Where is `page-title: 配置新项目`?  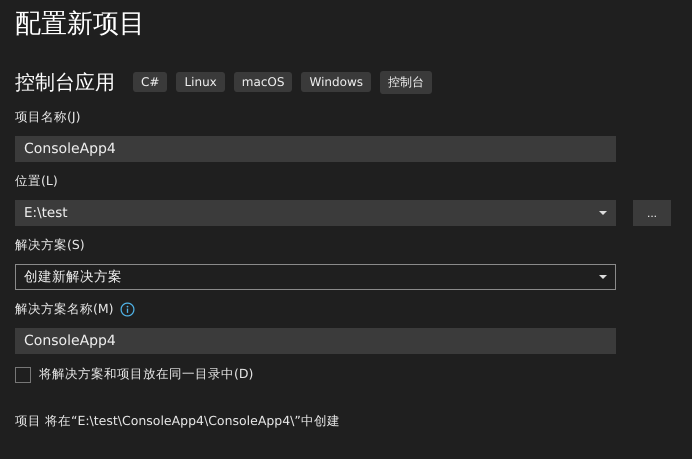
page-title: 配置新项目 is located at coordinates (80, 24).